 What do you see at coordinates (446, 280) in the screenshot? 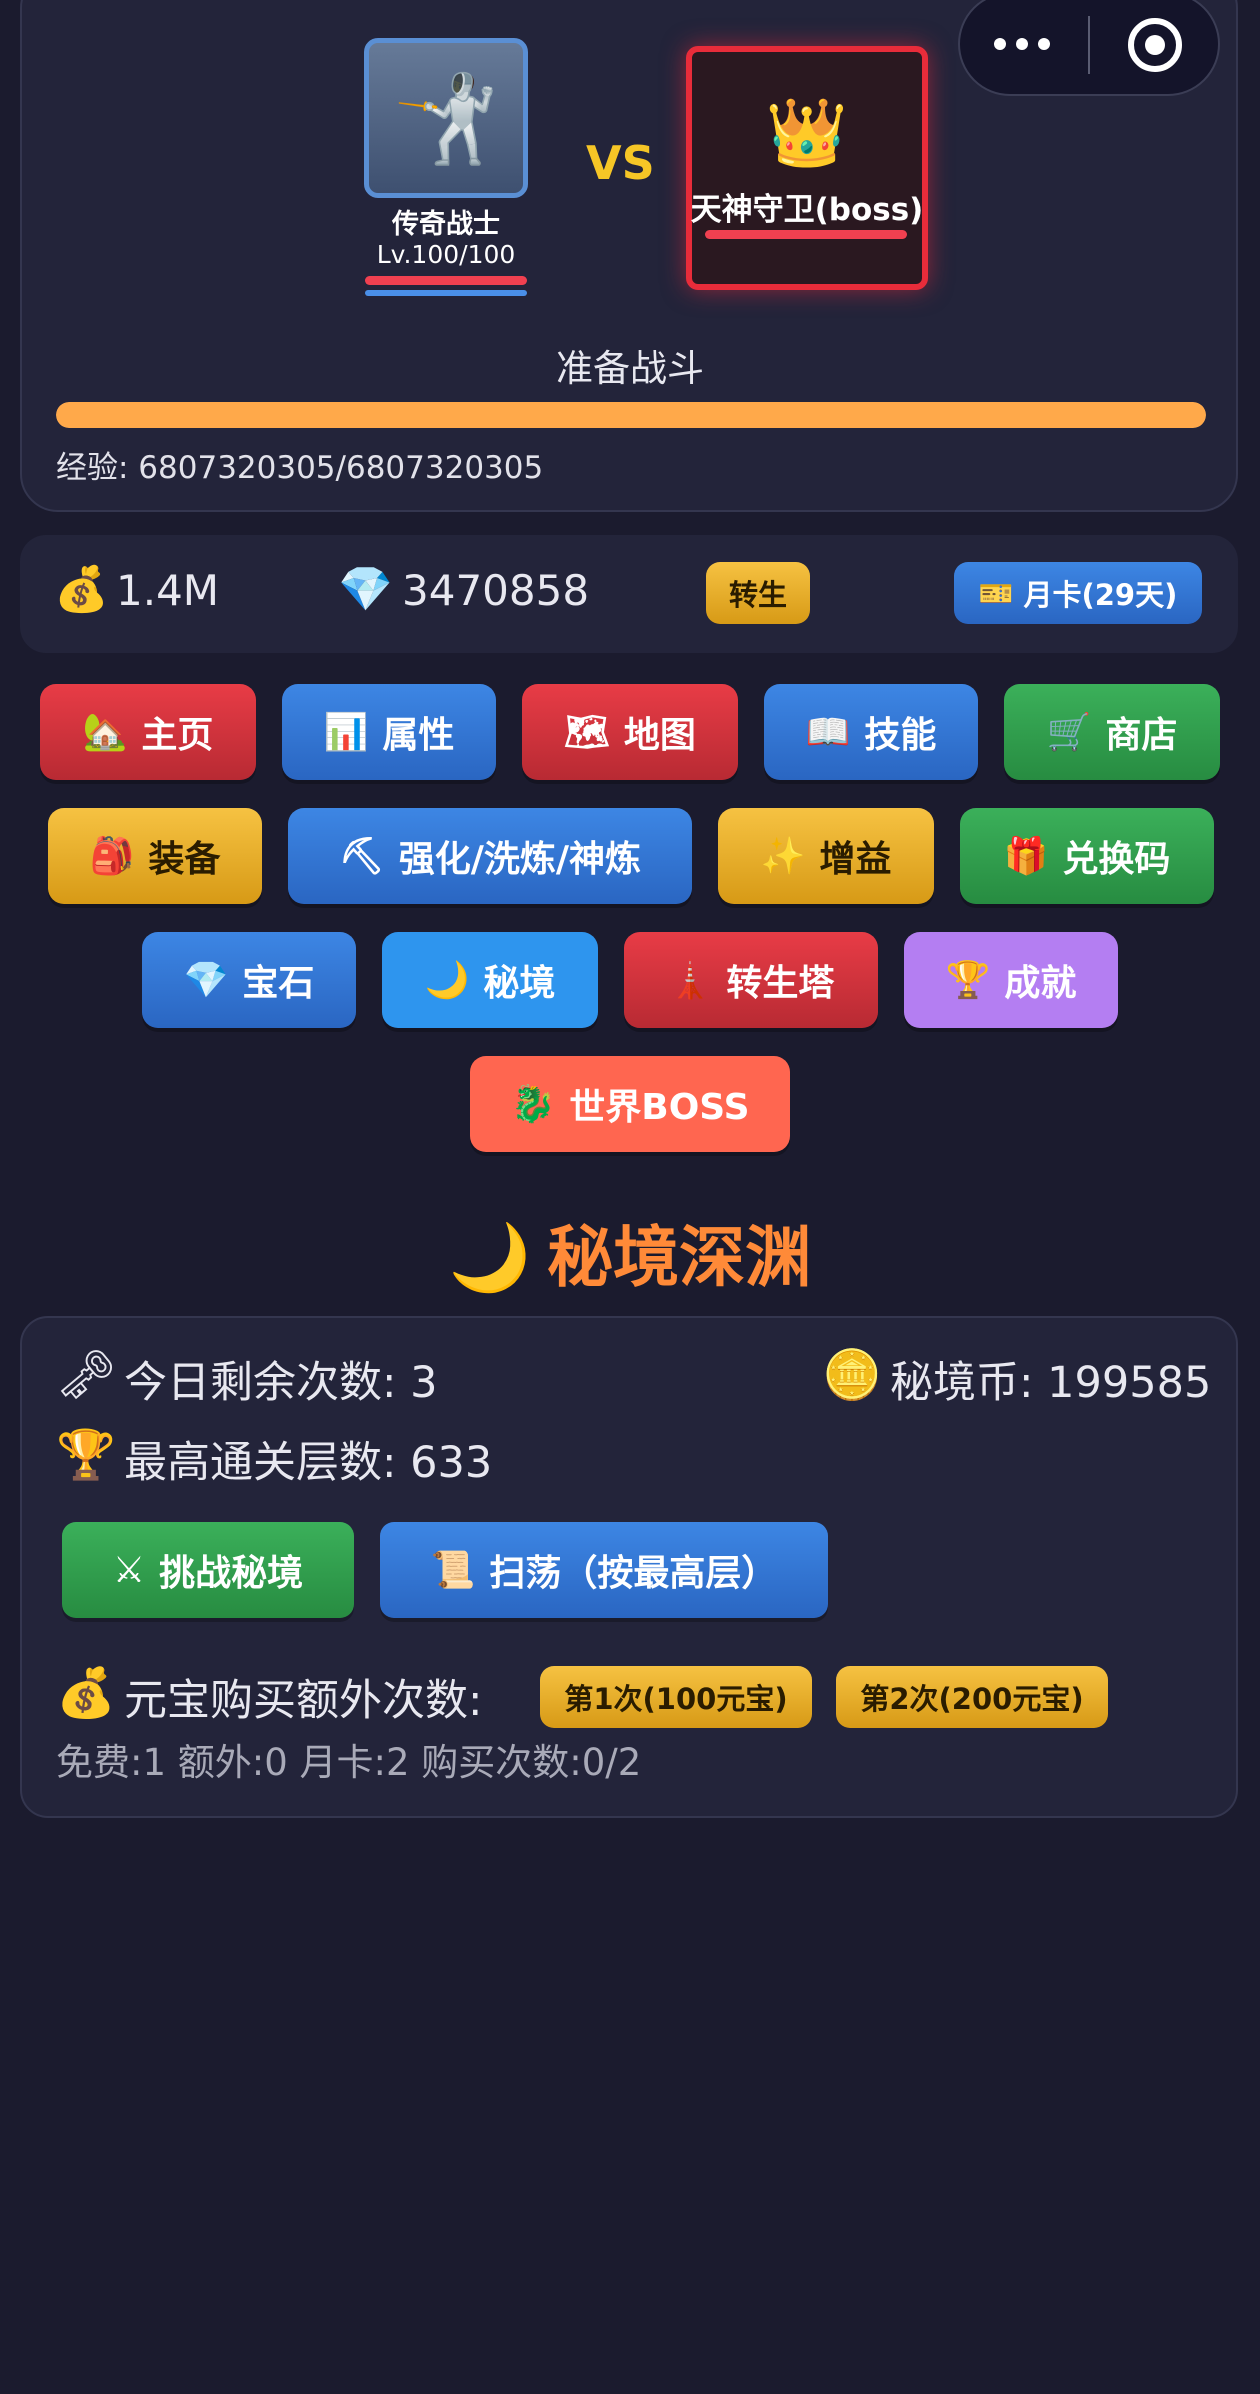
I see `player-hp-bar` at bounding box center [446, 280].